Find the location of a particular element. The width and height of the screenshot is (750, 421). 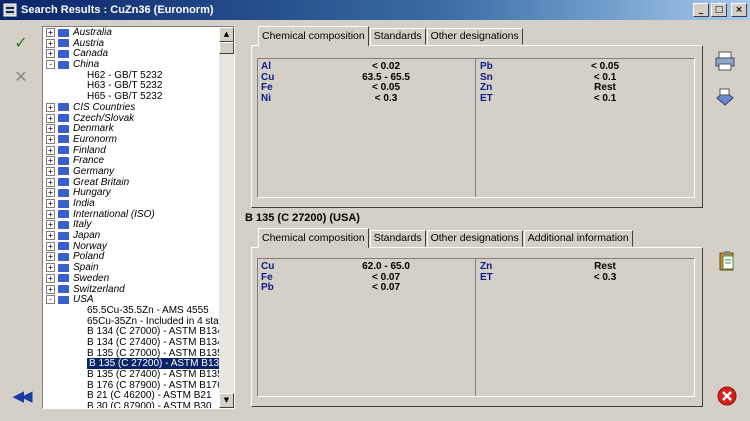

tree-node: + Germany is located at coordinates (131, 171).